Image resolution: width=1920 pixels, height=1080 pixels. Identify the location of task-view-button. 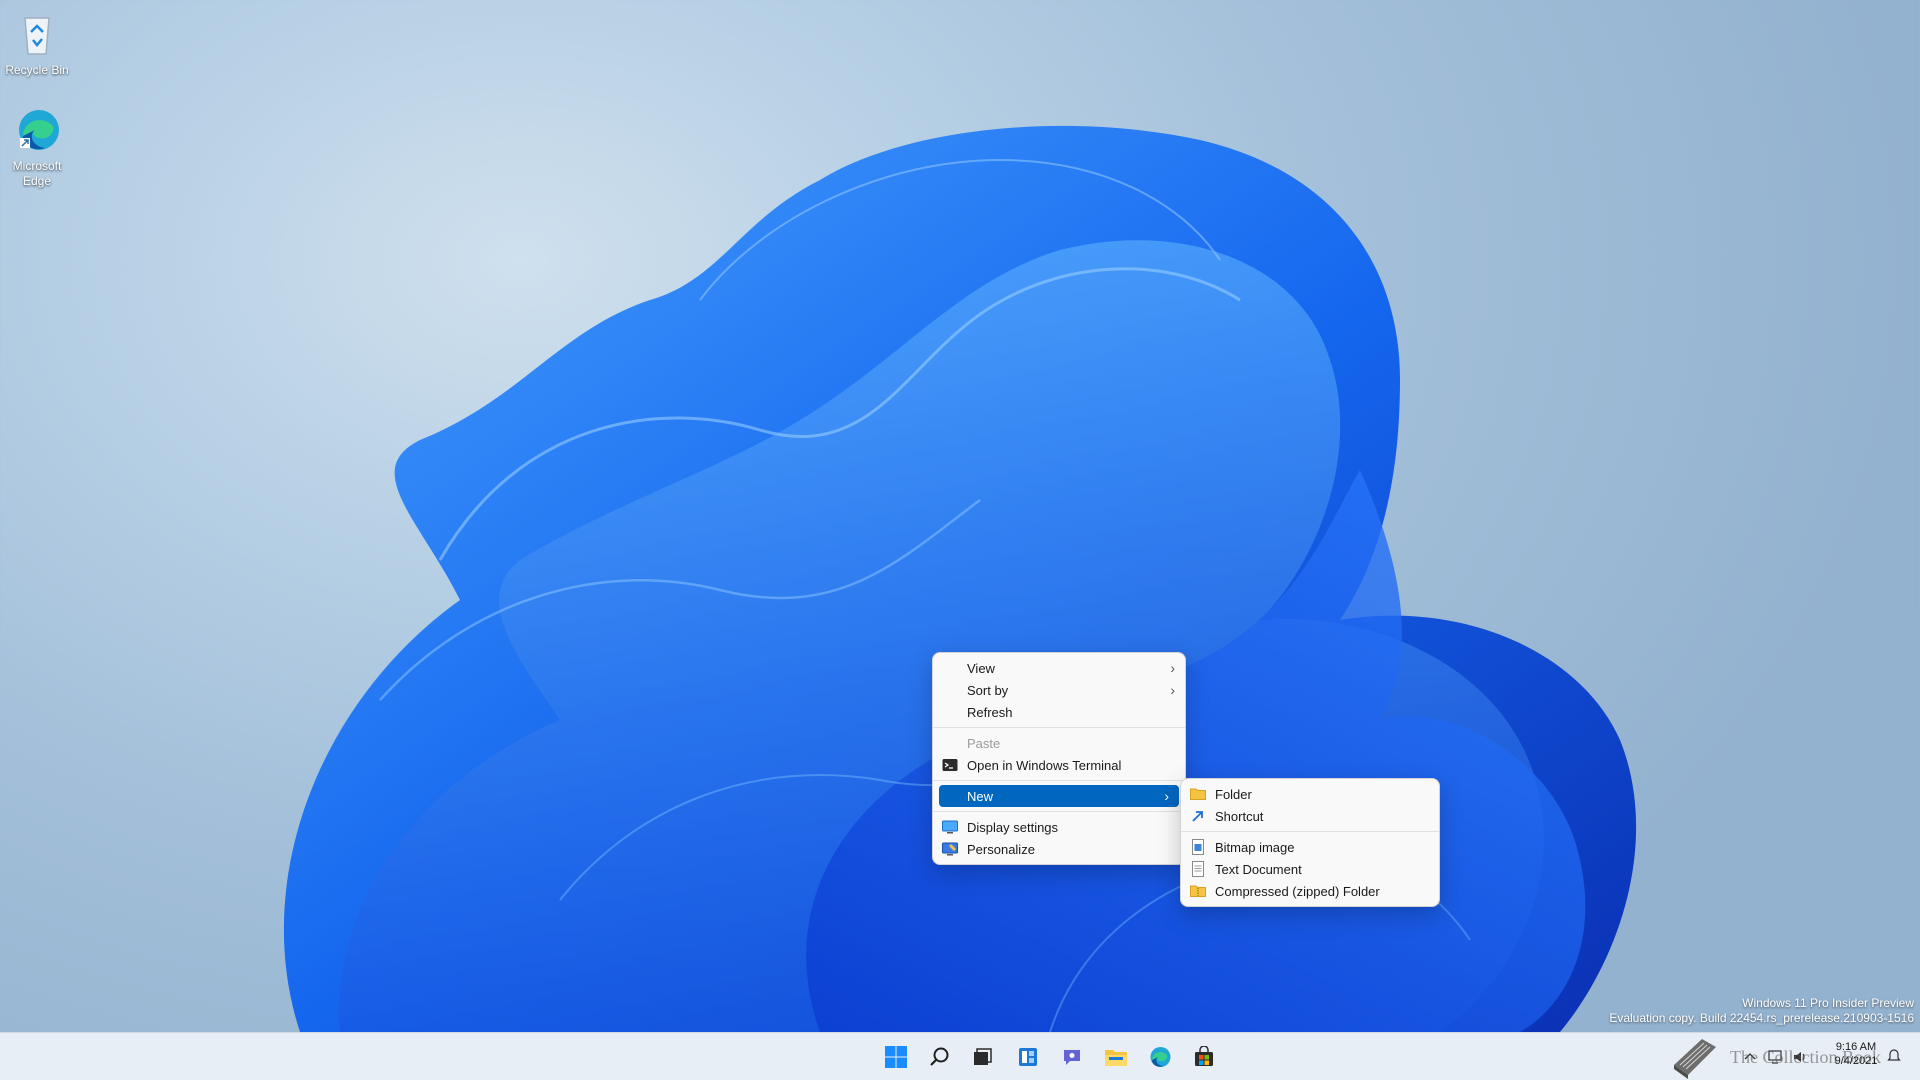
(982, 1057).